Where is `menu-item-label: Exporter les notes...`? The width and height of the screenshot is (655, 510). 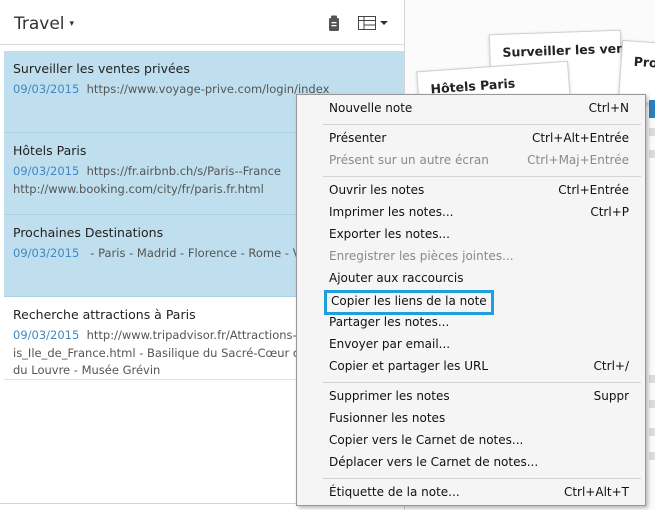
menu-item-label: Exporter les notes... is located at coordinates (389, 234).